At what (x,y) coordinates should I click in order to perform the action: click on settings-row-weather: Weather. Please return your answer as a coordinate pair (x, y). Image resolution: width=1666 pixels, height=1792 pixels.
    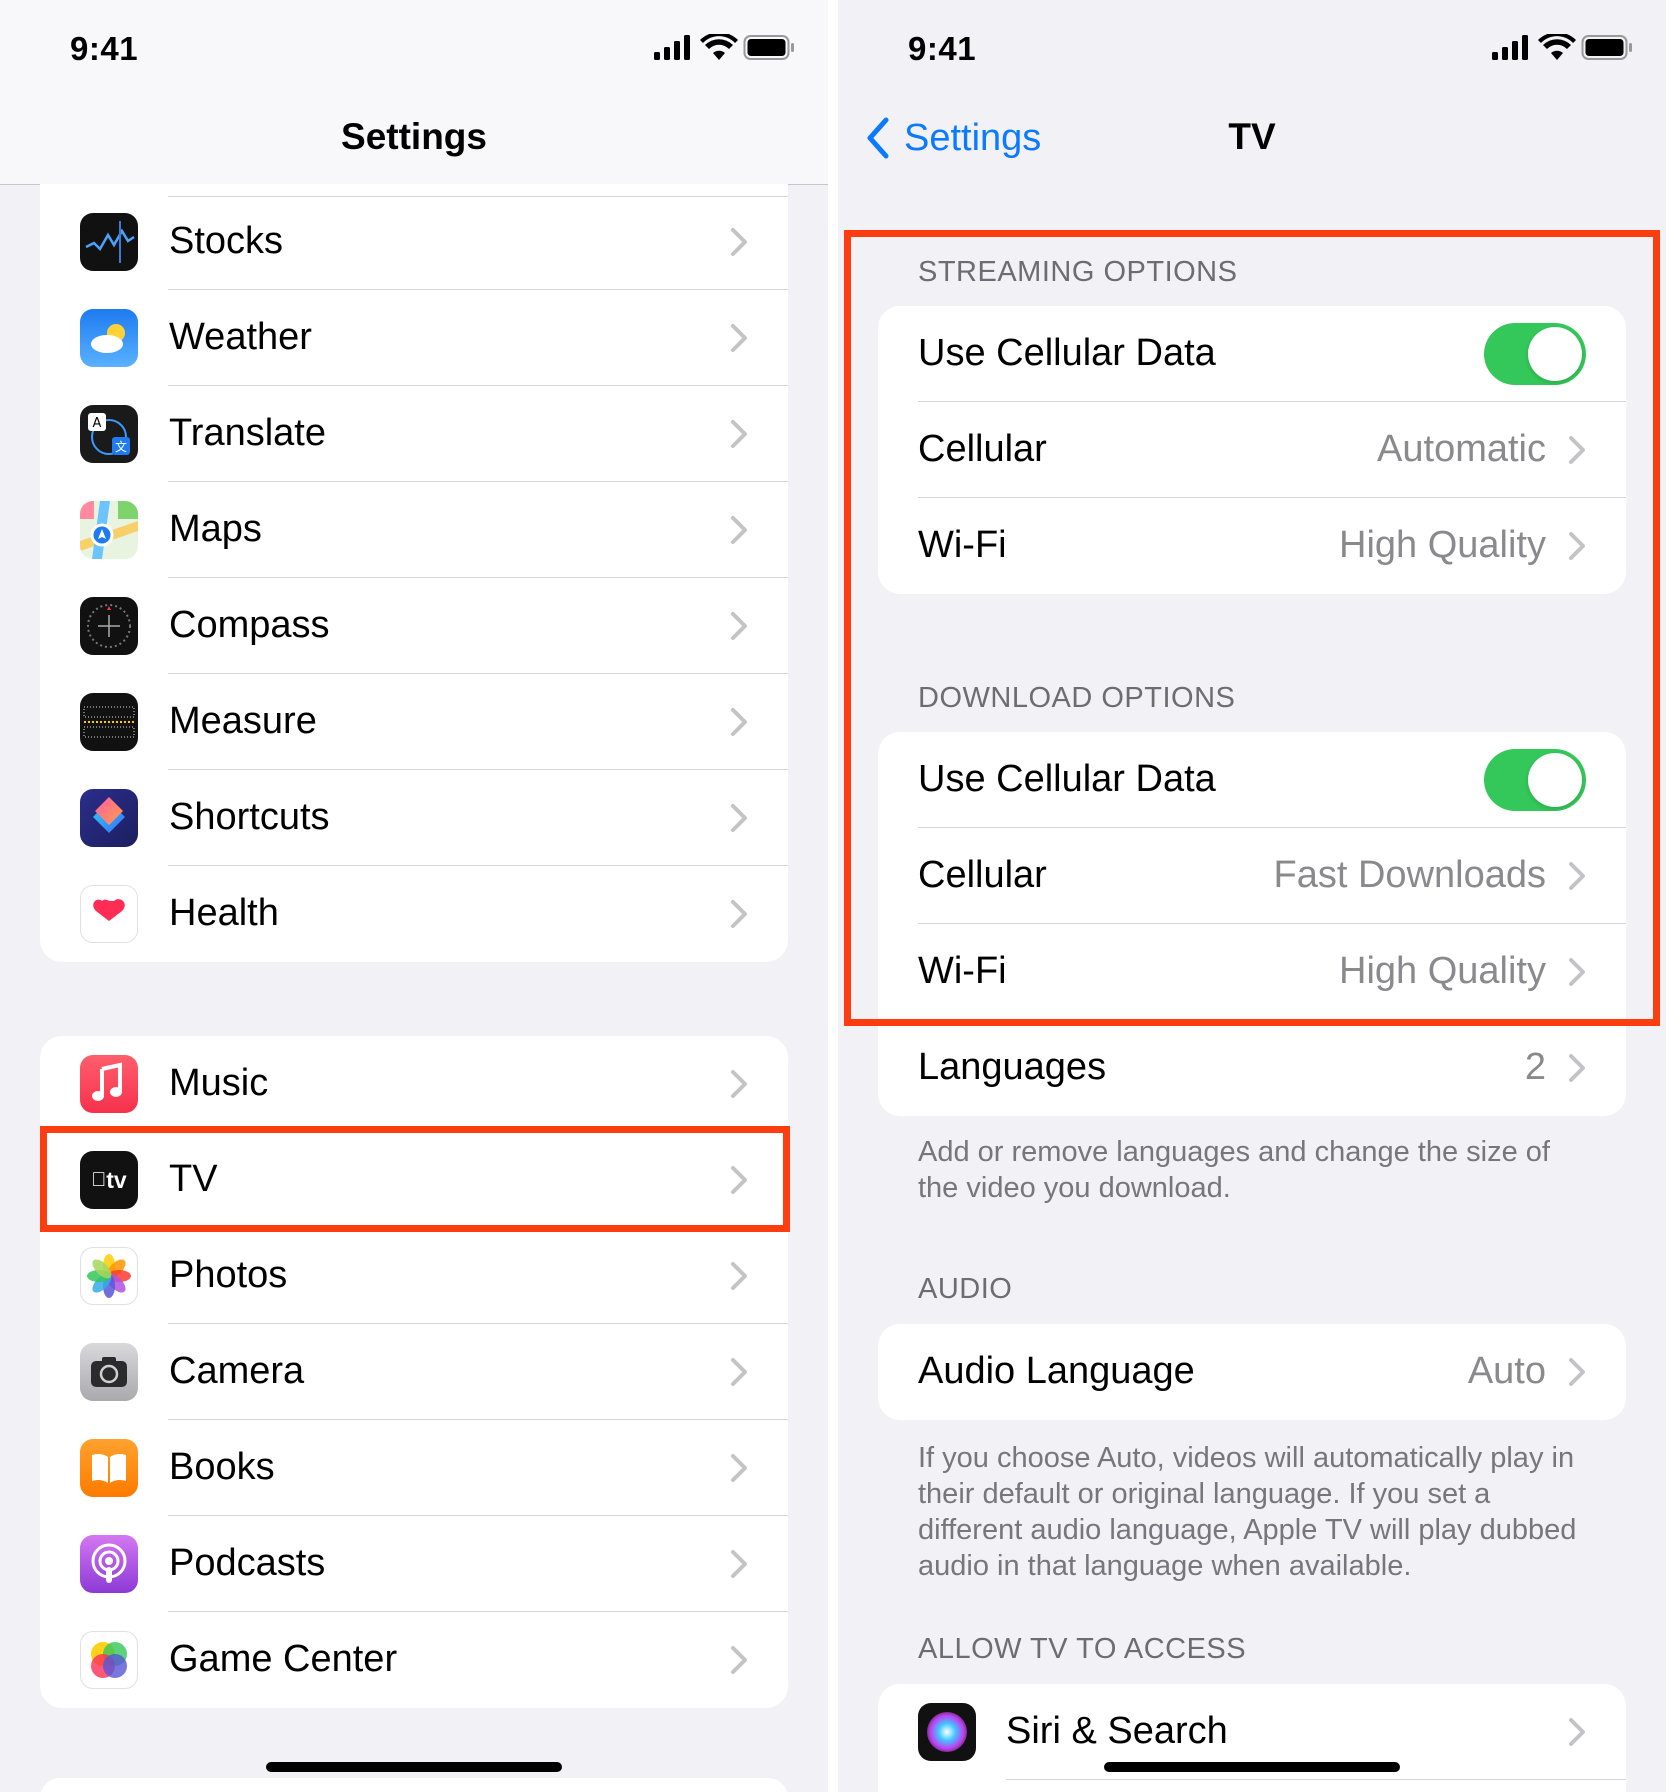
    Looking at the image, I should click on (414, 338).